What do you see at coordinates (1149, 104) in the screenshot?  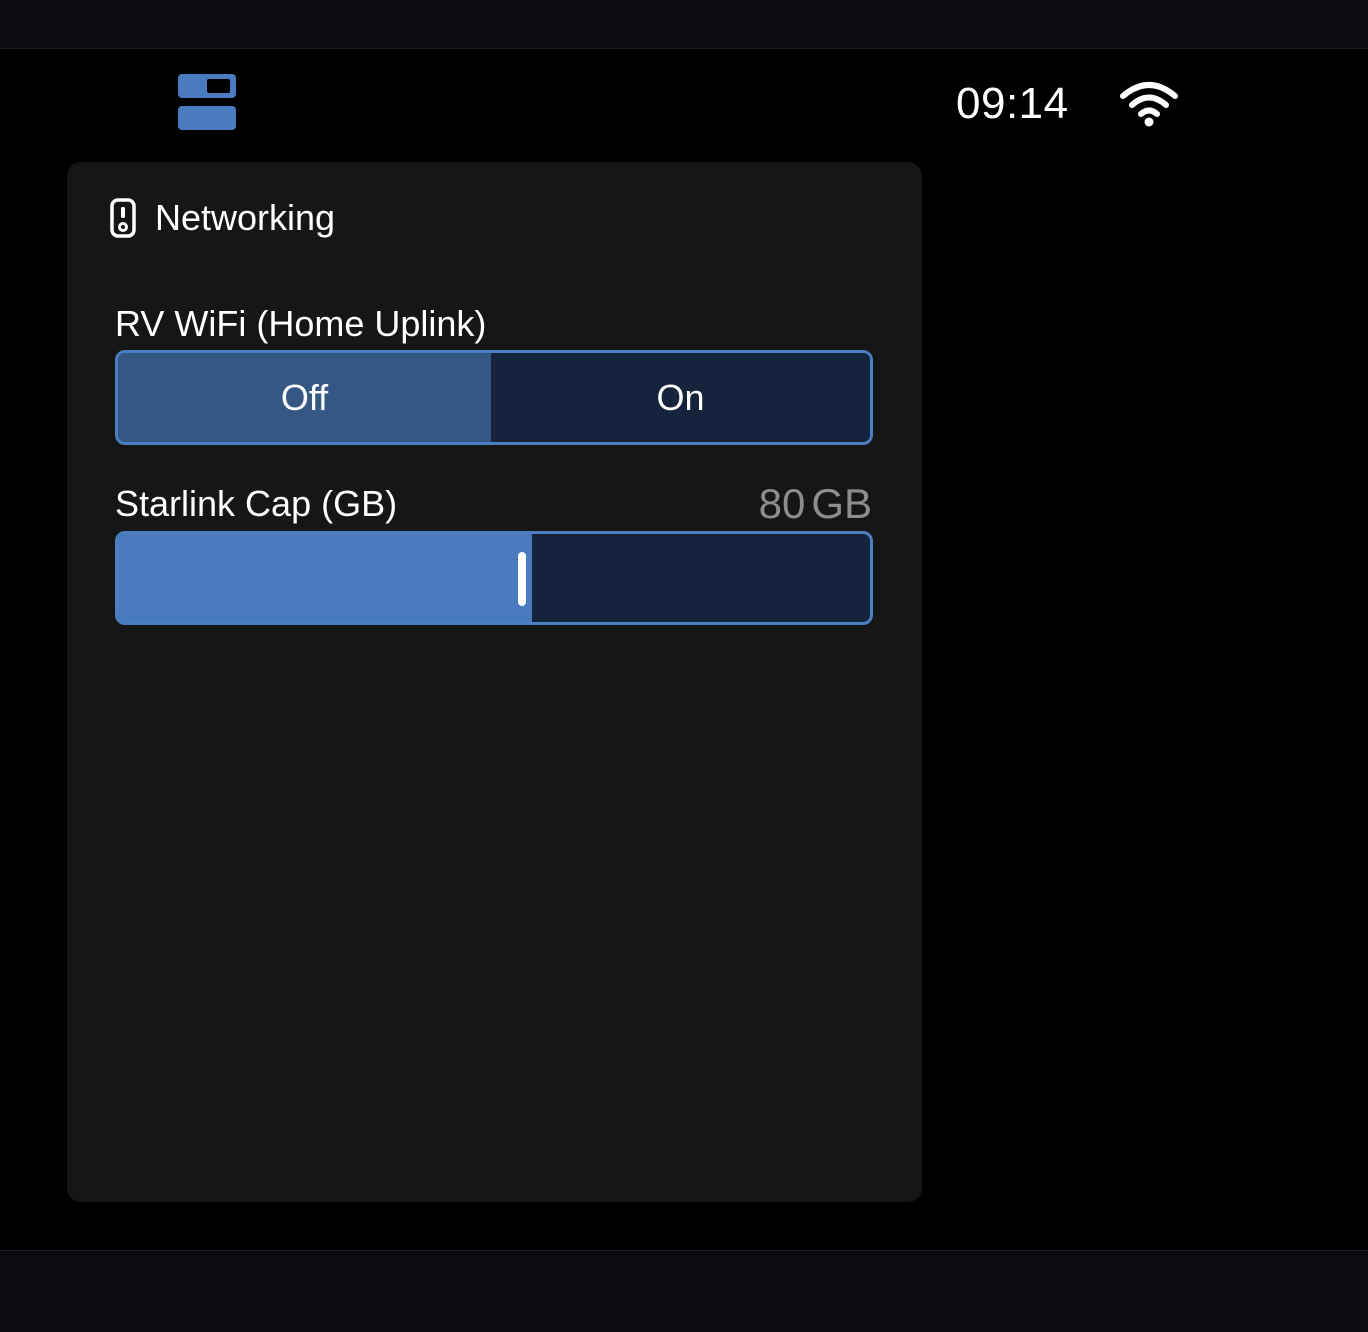 I see `wifi-icon` at bounding box center [1149, 104].